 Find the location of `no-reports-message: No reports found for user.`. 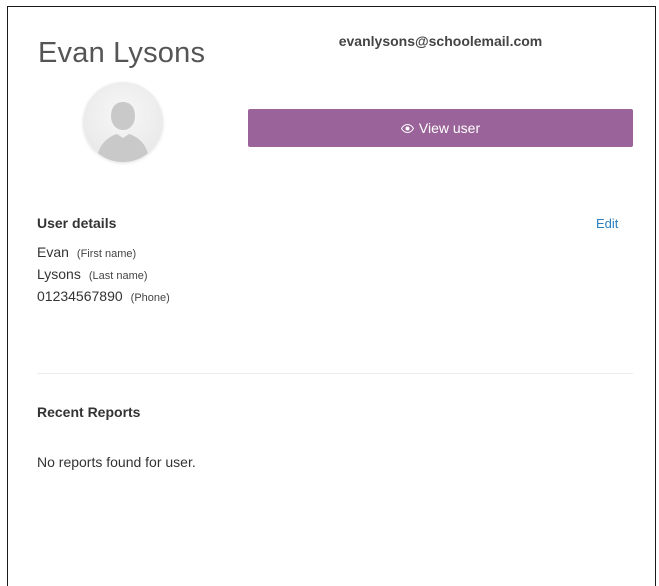

no-reports-message: No reports found for user. is located at coordinates (116, 462).